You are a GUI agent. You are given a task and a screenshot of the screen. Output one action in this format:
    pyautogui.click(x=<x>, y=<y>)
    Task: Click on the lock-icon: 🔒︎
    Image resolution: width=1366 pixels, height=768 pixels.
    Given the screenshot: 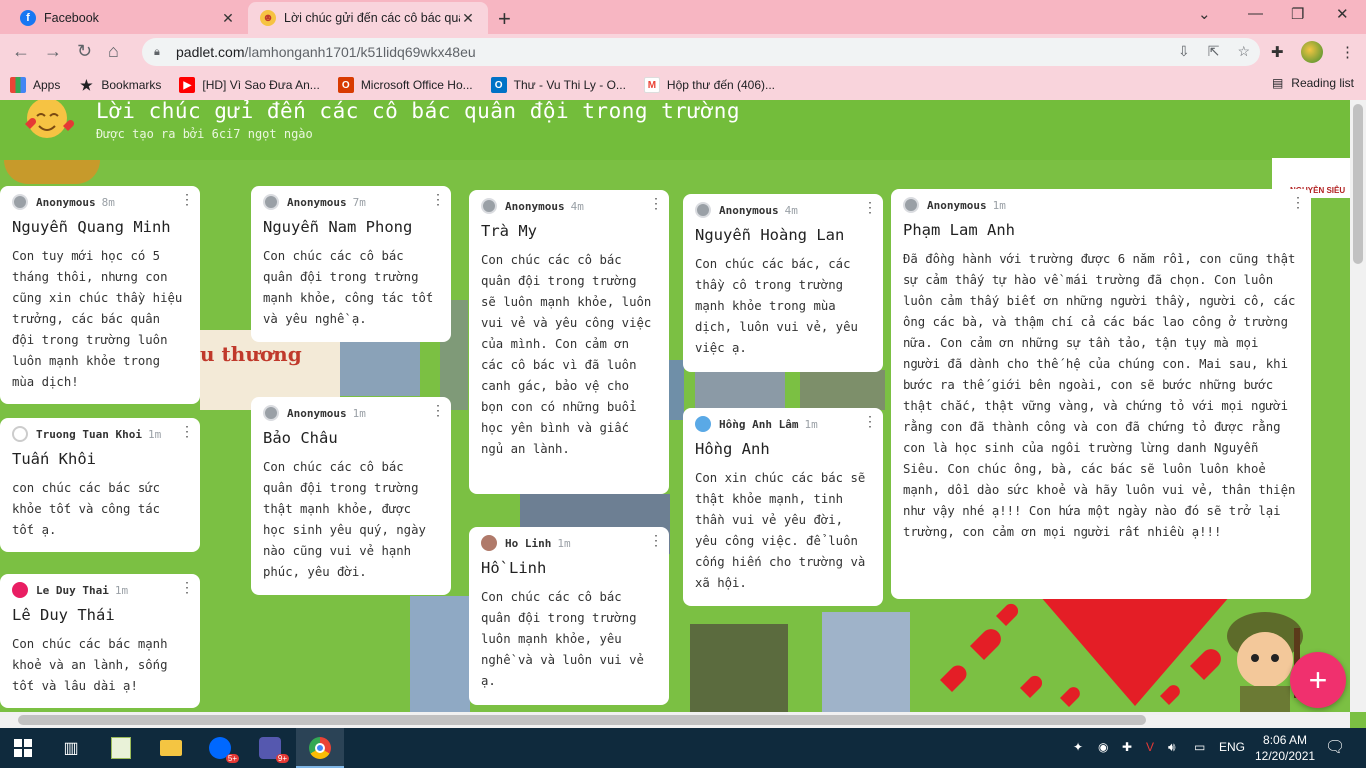 What is the action you would take?
    pyautogui.click(x=160, y=52)
    